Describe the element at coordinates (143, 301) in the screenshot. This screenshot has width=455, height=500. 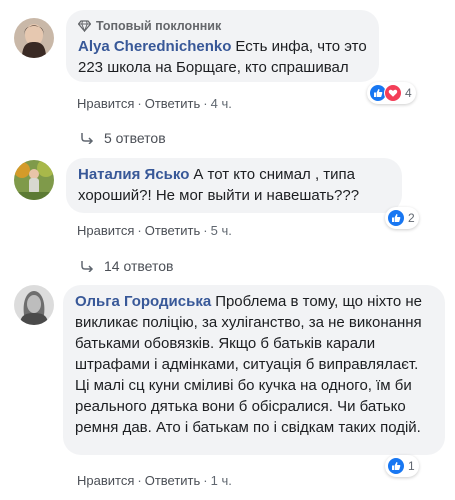
I see `comment-author: Ольга Городиська` at that location.